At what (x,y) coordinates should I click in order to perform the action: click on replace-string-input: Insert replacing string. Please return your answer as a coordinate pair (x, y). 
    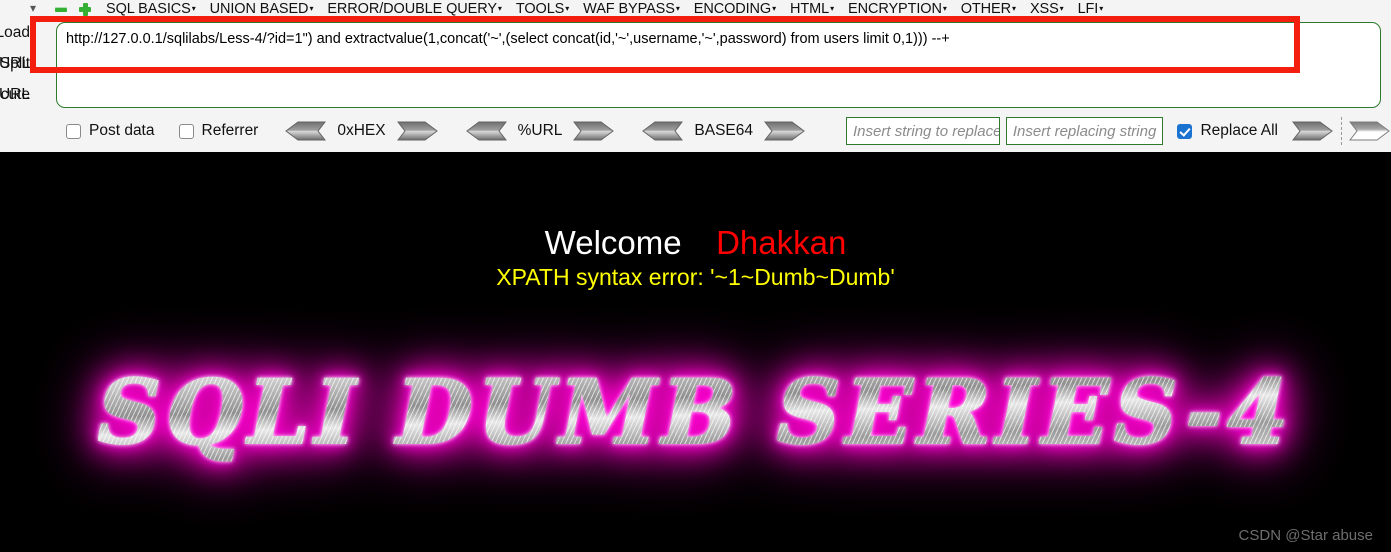
    Looking at the image, I should click on (1084, 131).